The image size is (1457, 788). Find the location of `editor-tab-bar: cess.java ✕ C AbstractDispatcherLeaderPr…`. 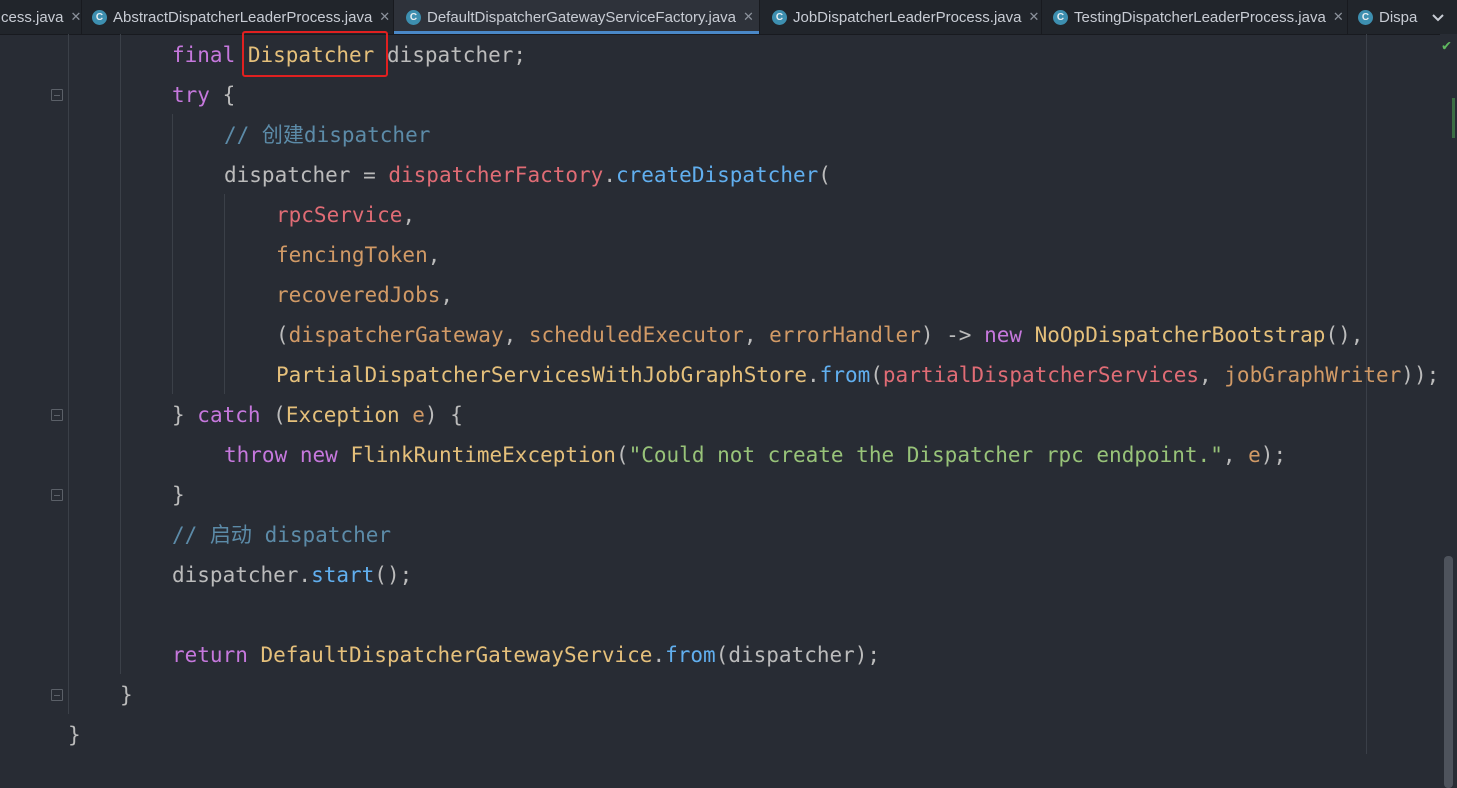

editor-tab-bar: cess.java ✕ C AbstractDispatcherLeaderPr… is located at coordinates (728, 17).